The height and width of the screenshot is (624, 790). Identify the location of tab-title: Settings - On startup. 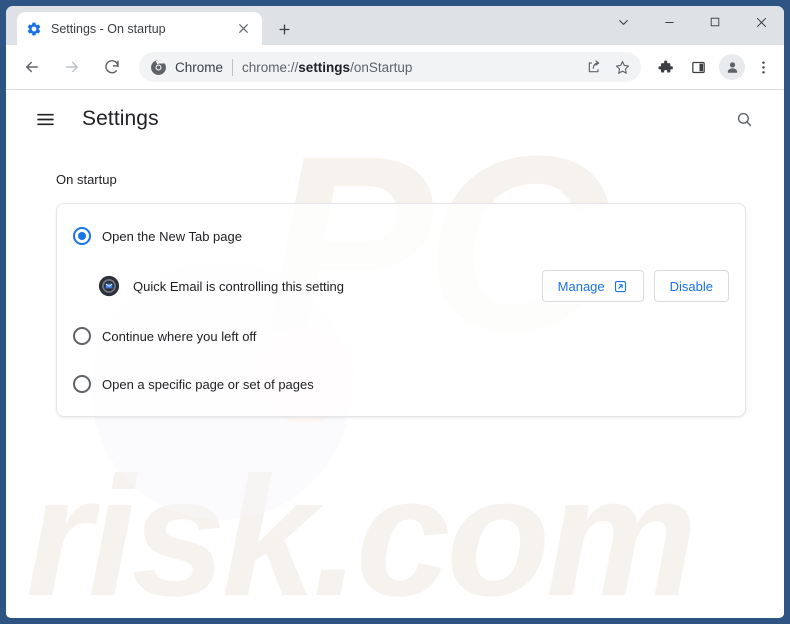
(108, 28).